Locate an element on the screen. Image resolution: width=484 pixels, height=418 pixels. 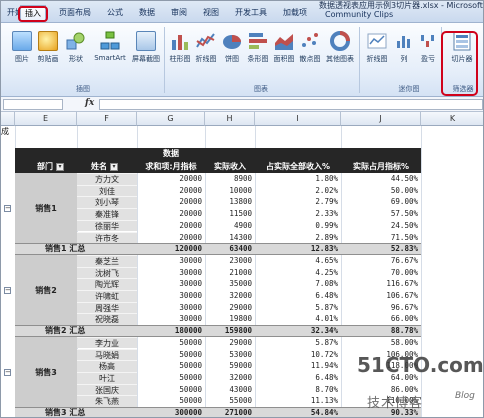
dept-label: 销售2 is located at coordinates (46, 290).